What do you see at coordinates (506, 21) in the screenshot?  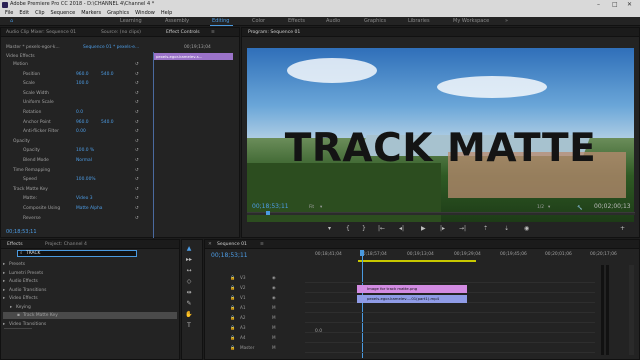 I see `workspace-overflow-icon: »` at bounding box center [506, 21].